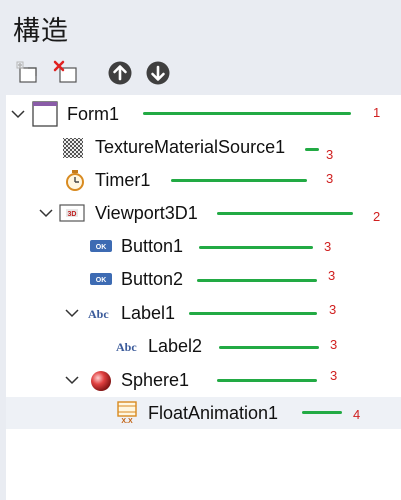  Describe the element at coordinates (148, 313) in the screenshot. I see `tree-item-label: Label1` at that location.